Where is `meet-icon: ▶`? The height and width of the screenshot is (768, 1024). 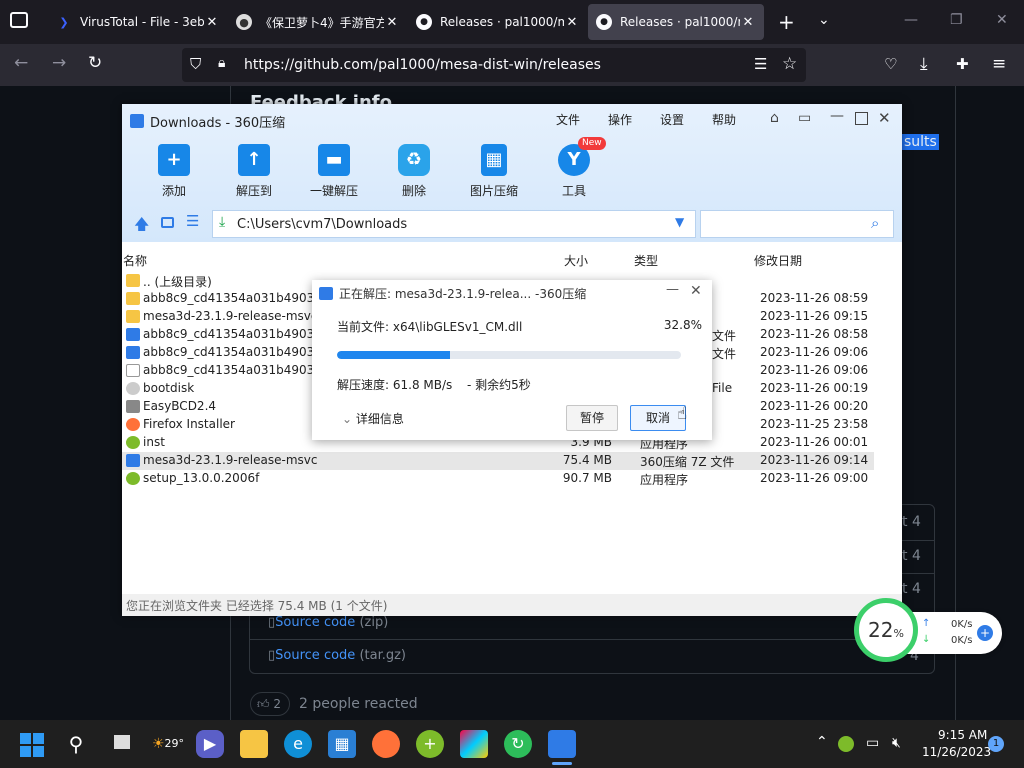
meet-icon: ▶ is located at coordinates (210, 744).